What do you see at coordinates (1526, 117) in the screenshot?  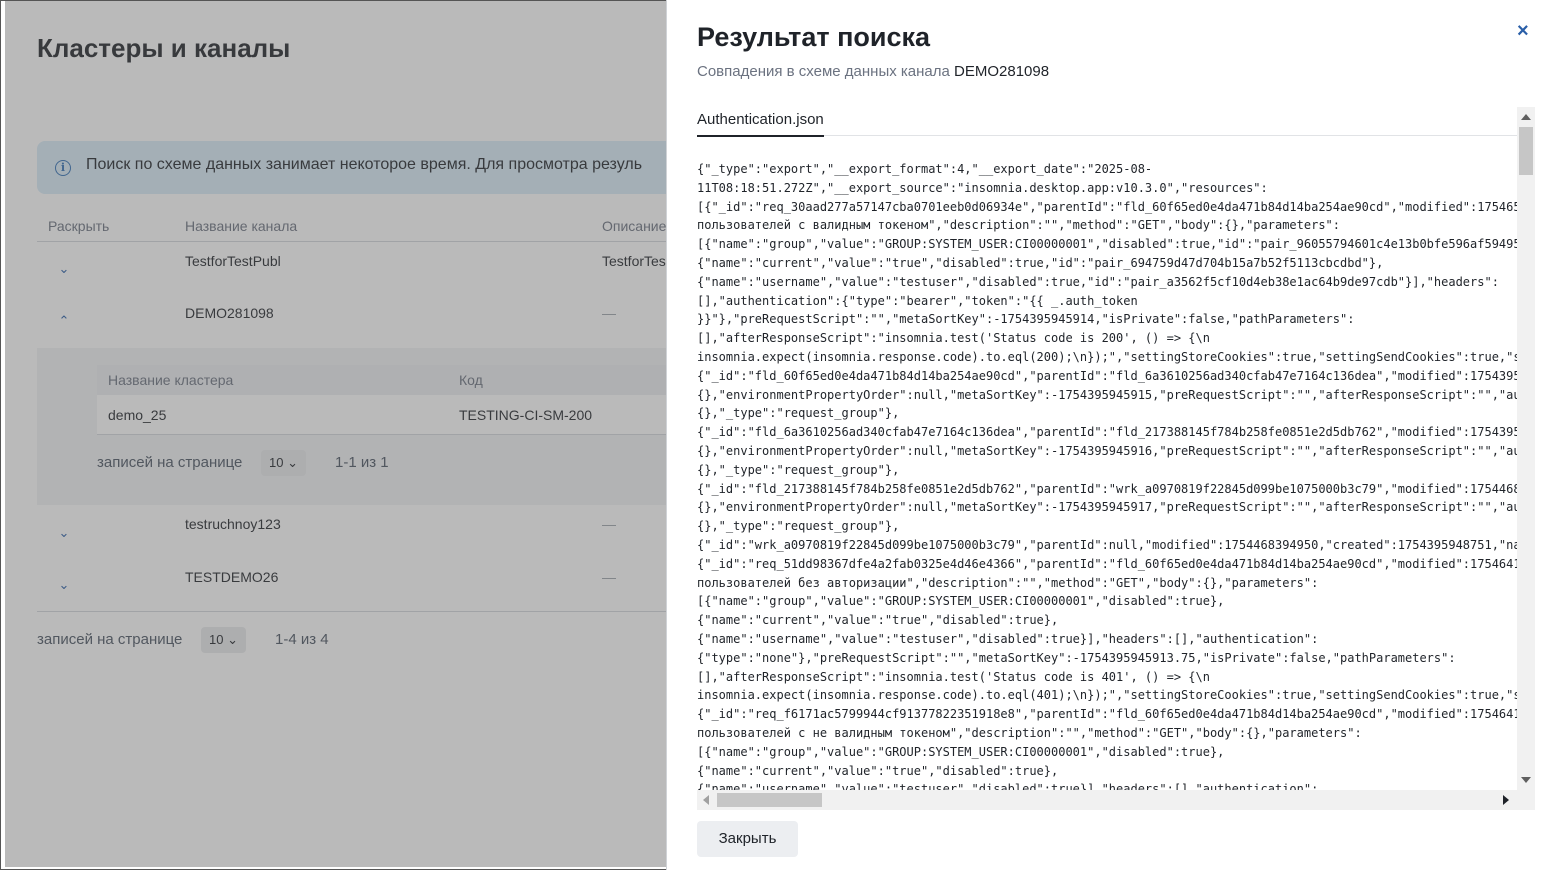 I see `scroll-up-icon` at bounding box center [1526, 117].